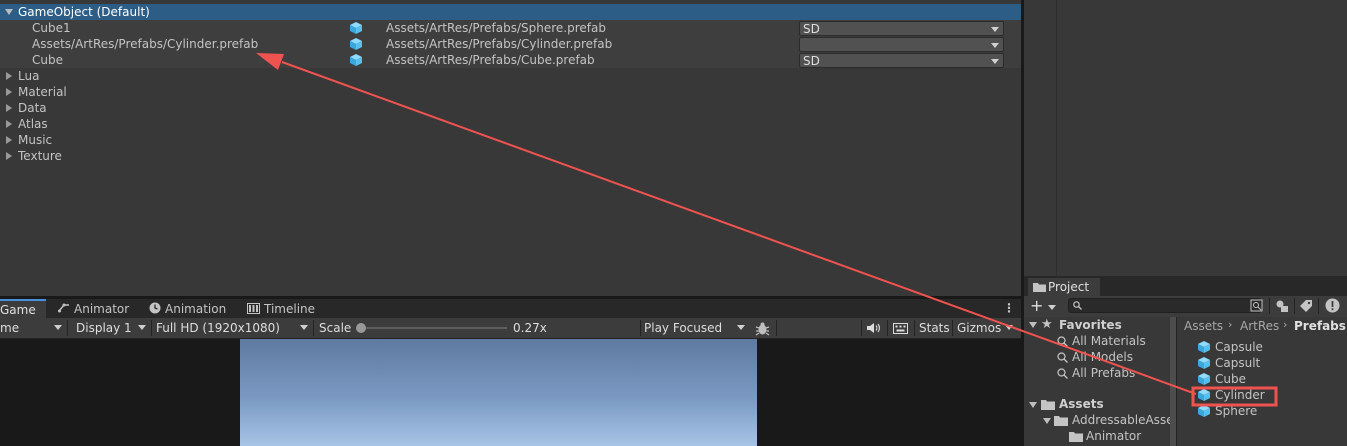 This screenshot has height=446, width=1347. I want to click on dropdown-value: Play Focused, so click(683, 328).